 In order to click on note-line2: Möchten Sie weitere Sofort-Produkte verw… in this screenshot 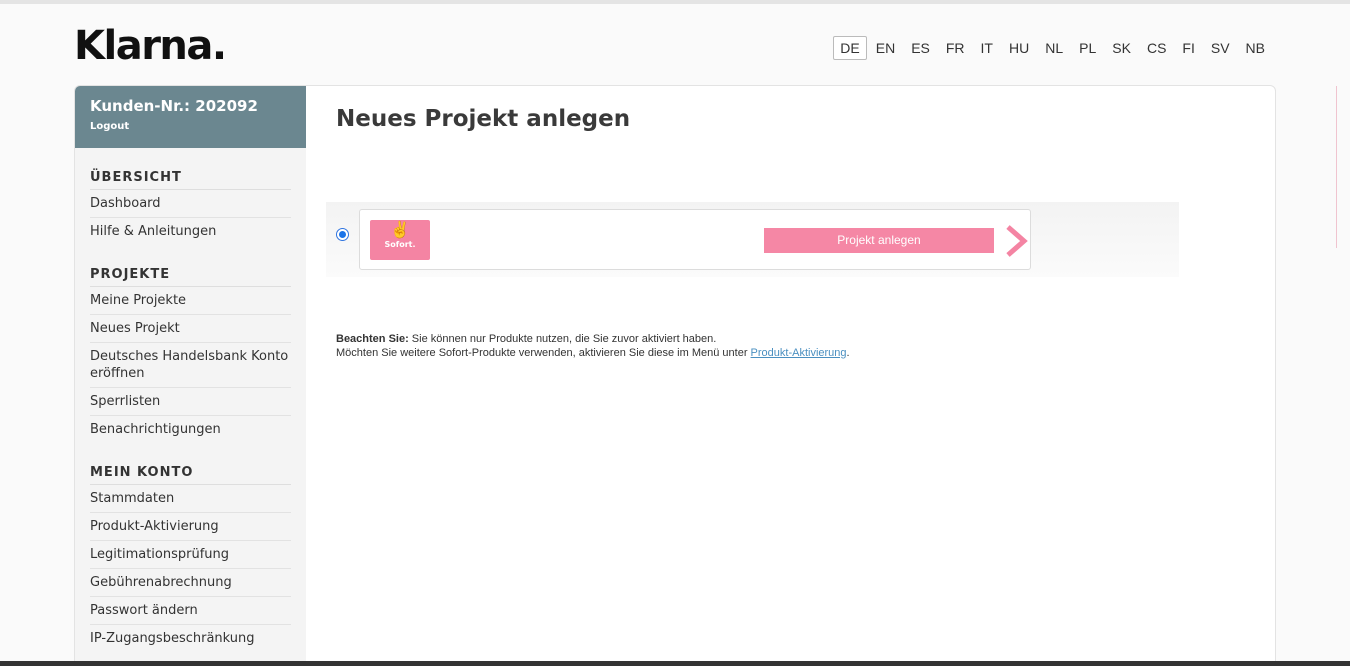, I will do `click(543, 353)`.